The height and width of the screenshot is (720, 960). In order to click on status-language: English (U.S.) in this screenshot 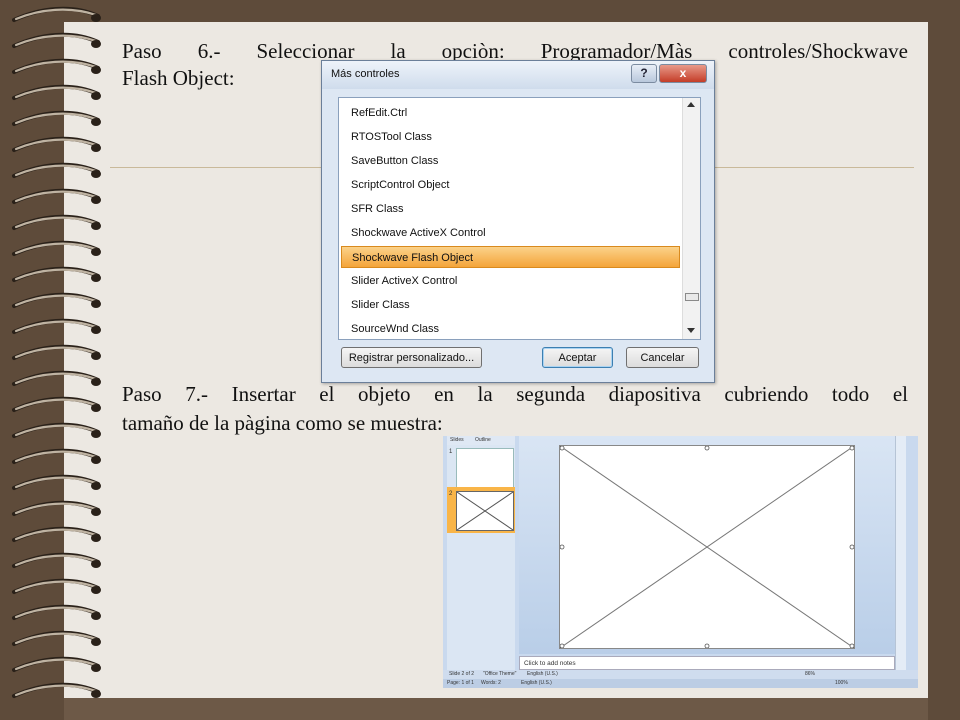, I will do `click(542, 674)`.